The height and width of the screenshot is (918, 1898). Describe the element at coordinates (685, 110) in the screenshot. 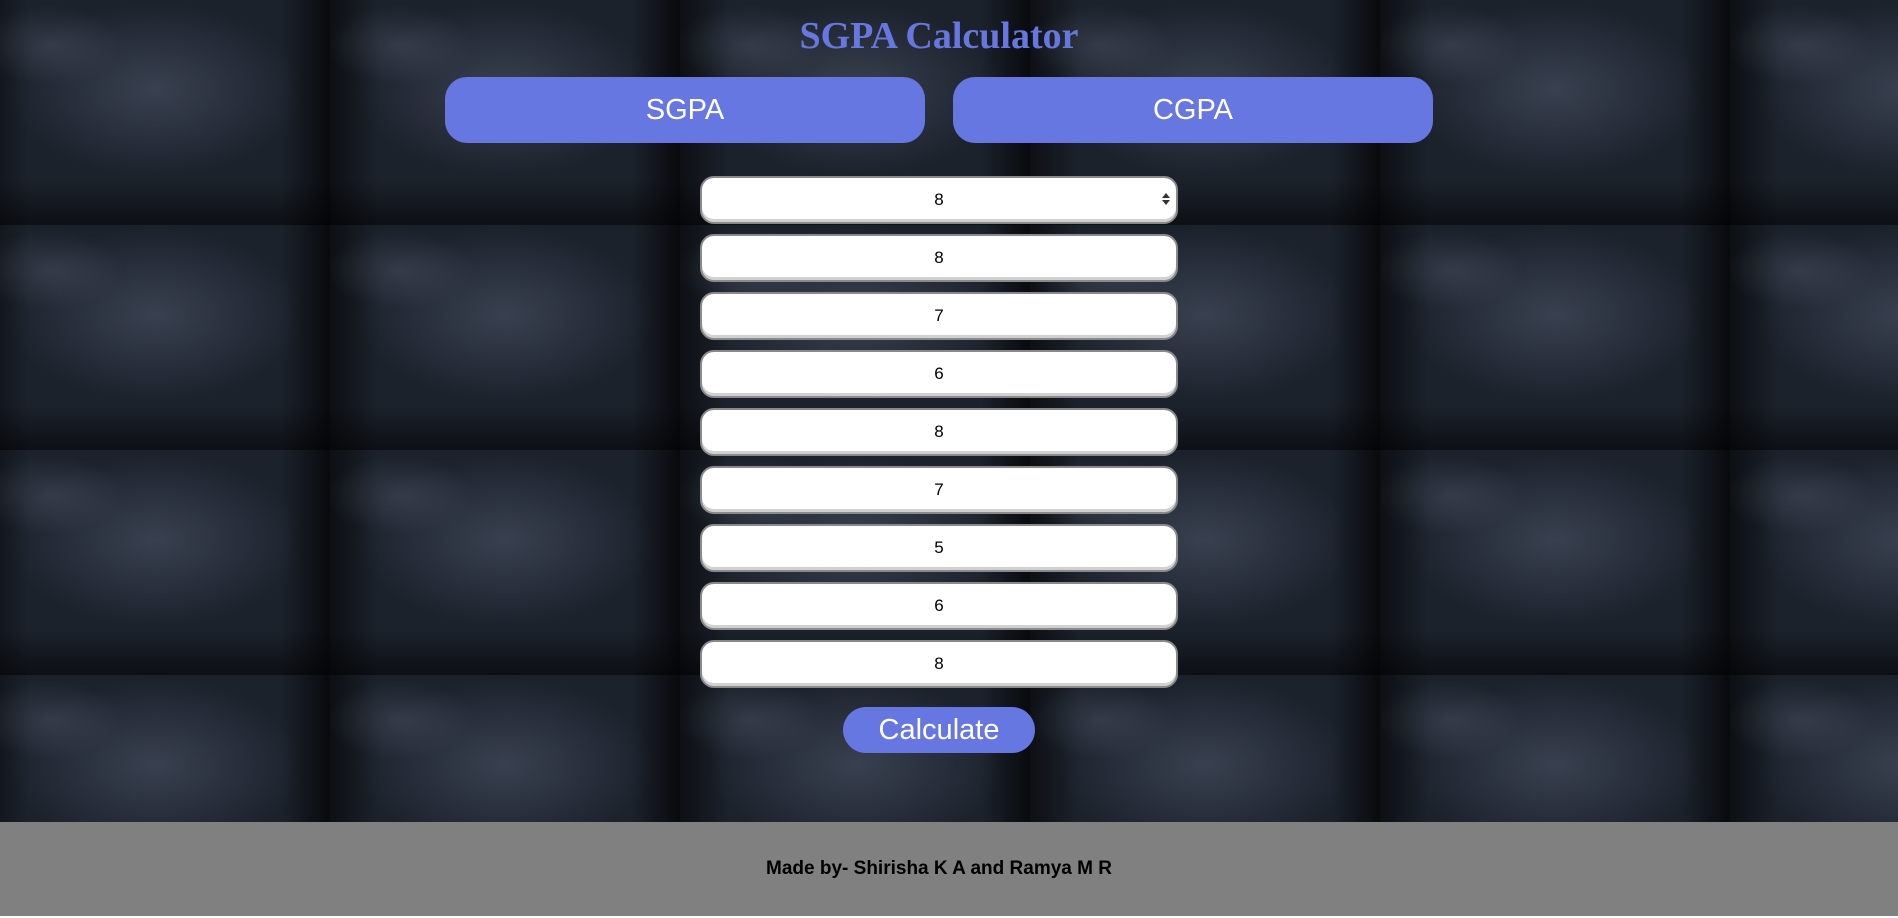

I see `tab-sgpa: SGPA` at that location.